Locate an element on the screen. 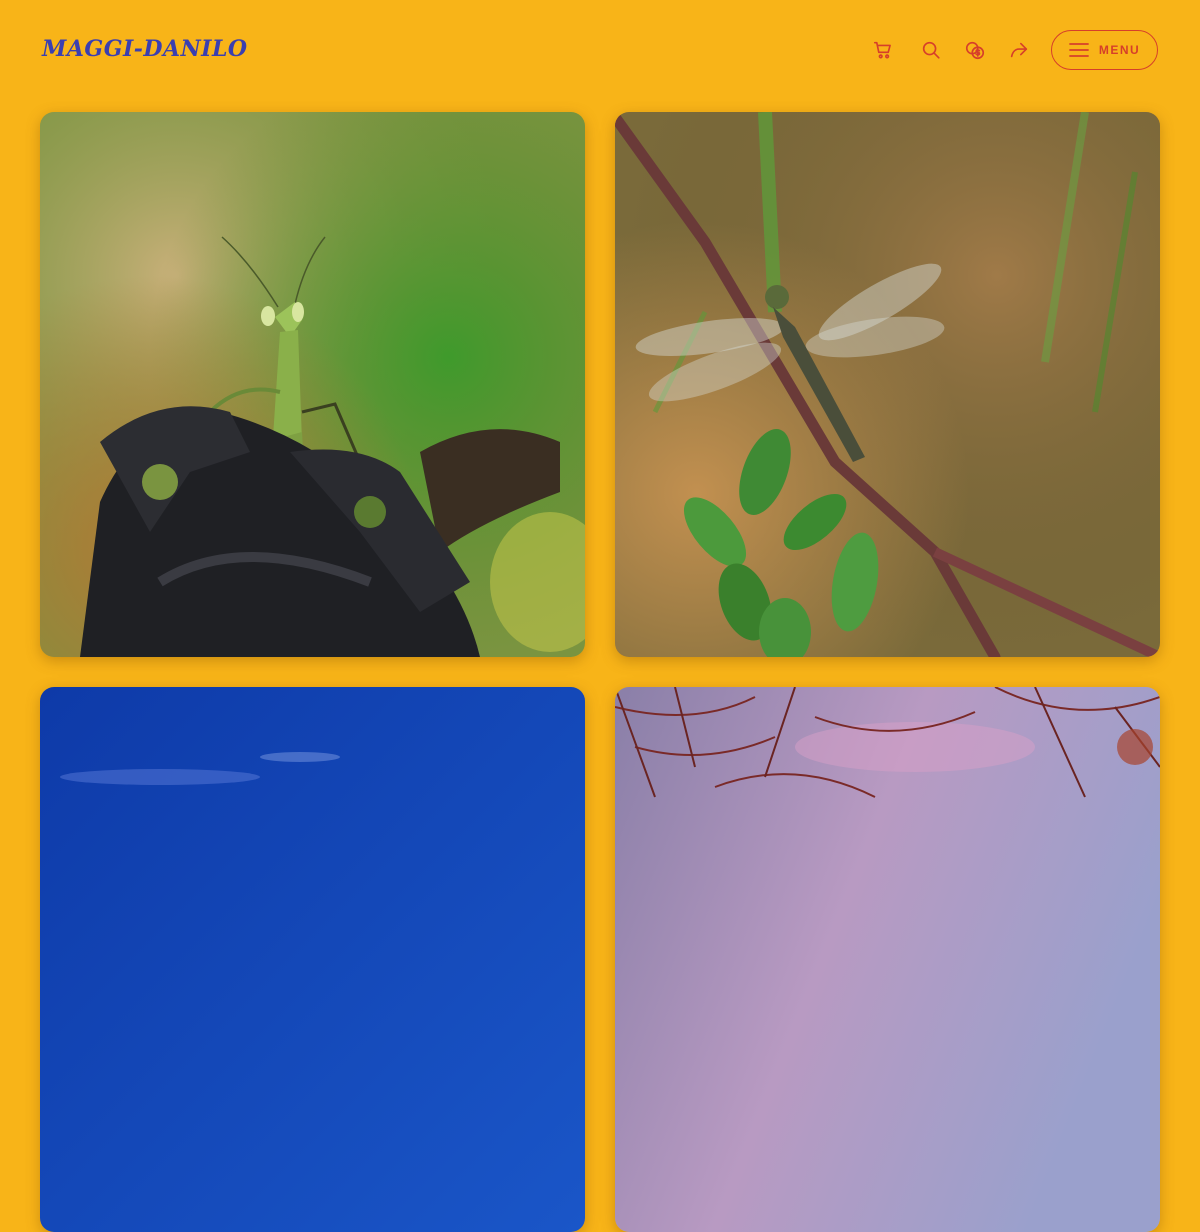 Image resolution: width=1200 pixels, height=1232 pixels. cart-button is located at coordinates (883, 50).